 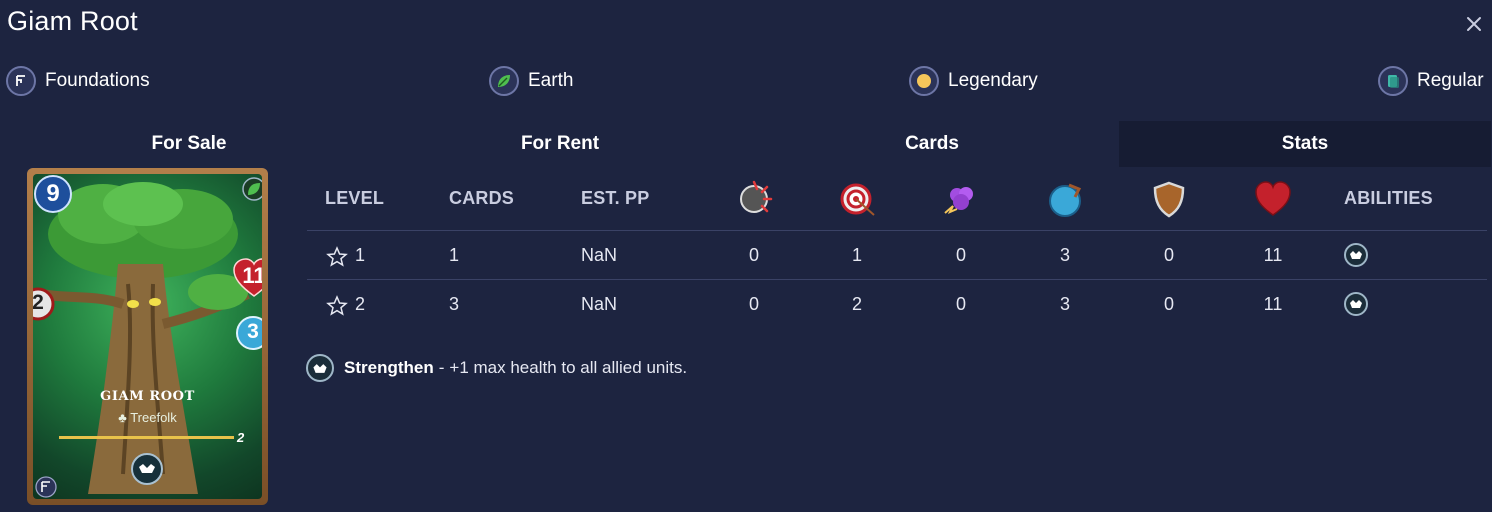 I want to click on card-title: Giam Root, so click(x=72, y=21).